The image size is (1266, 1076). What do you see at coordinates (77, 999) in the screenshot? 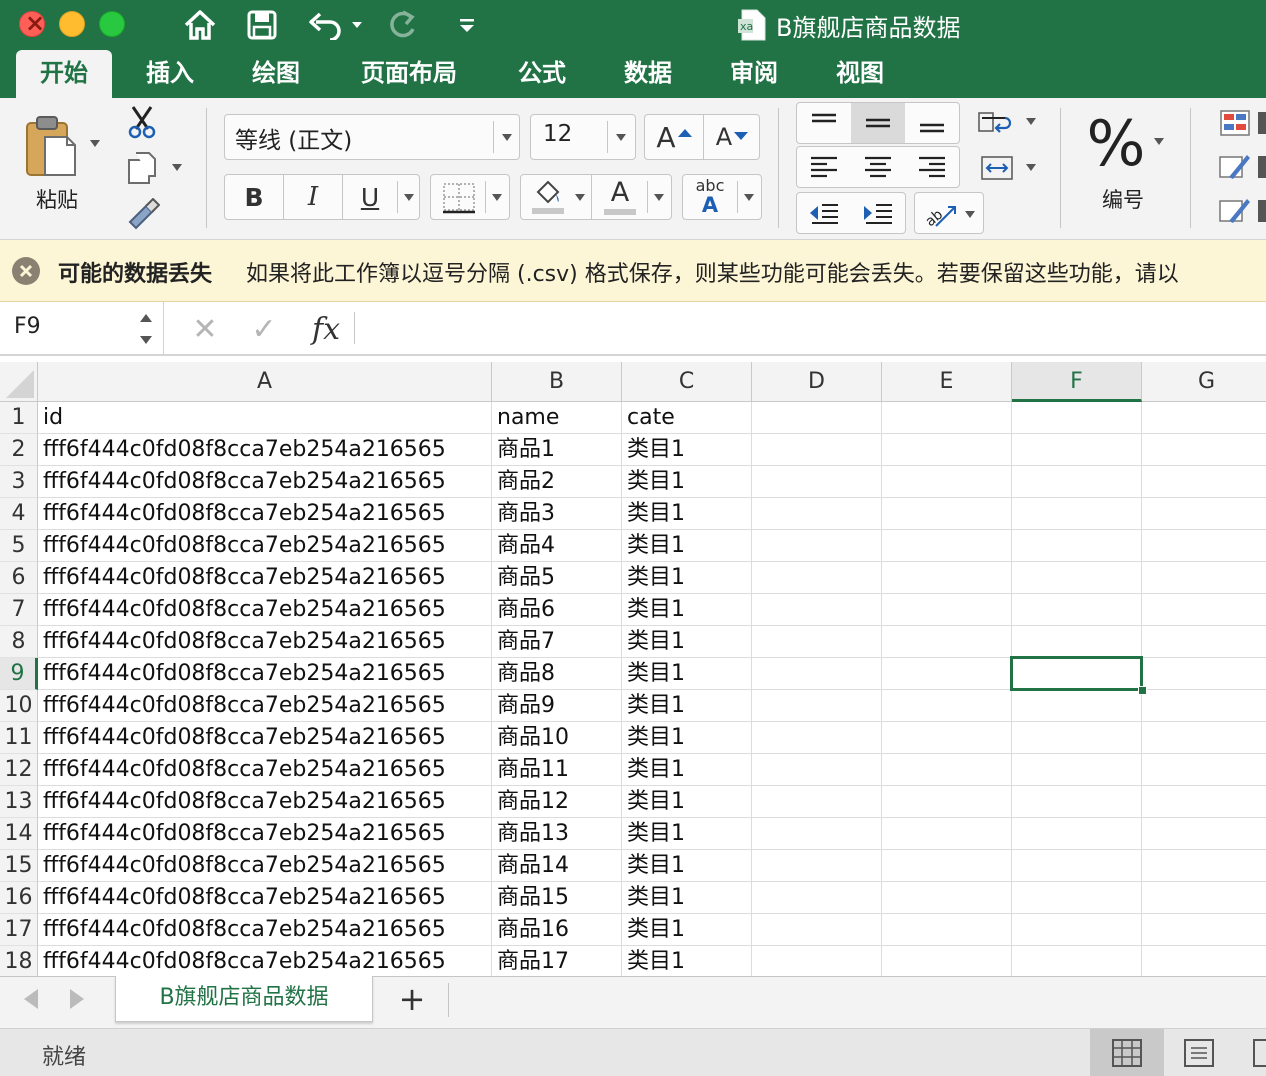
I see `next-sheet-icon` at bounding box center [77, 999].